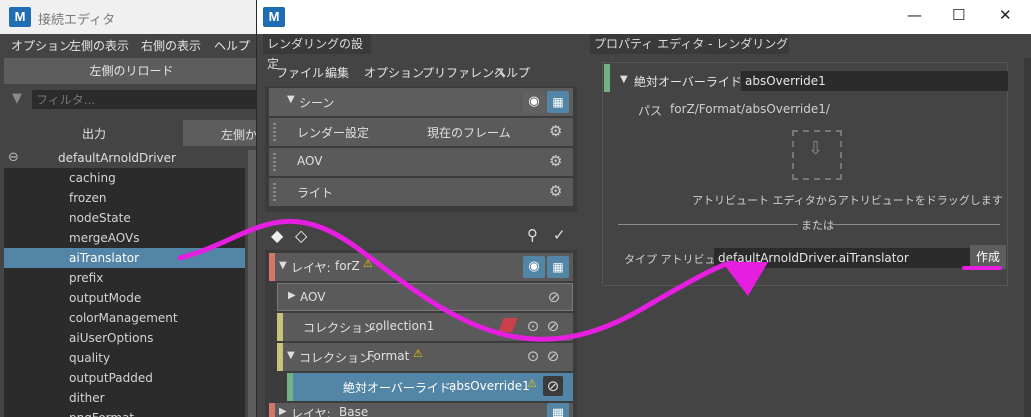 Image resolution: width=1031 pixels, height=417 pixels. What do you see at coordinates (101, 412) in the screenshot?
I see `attribute-label: pngFormat` at bounding box center [101, 412].